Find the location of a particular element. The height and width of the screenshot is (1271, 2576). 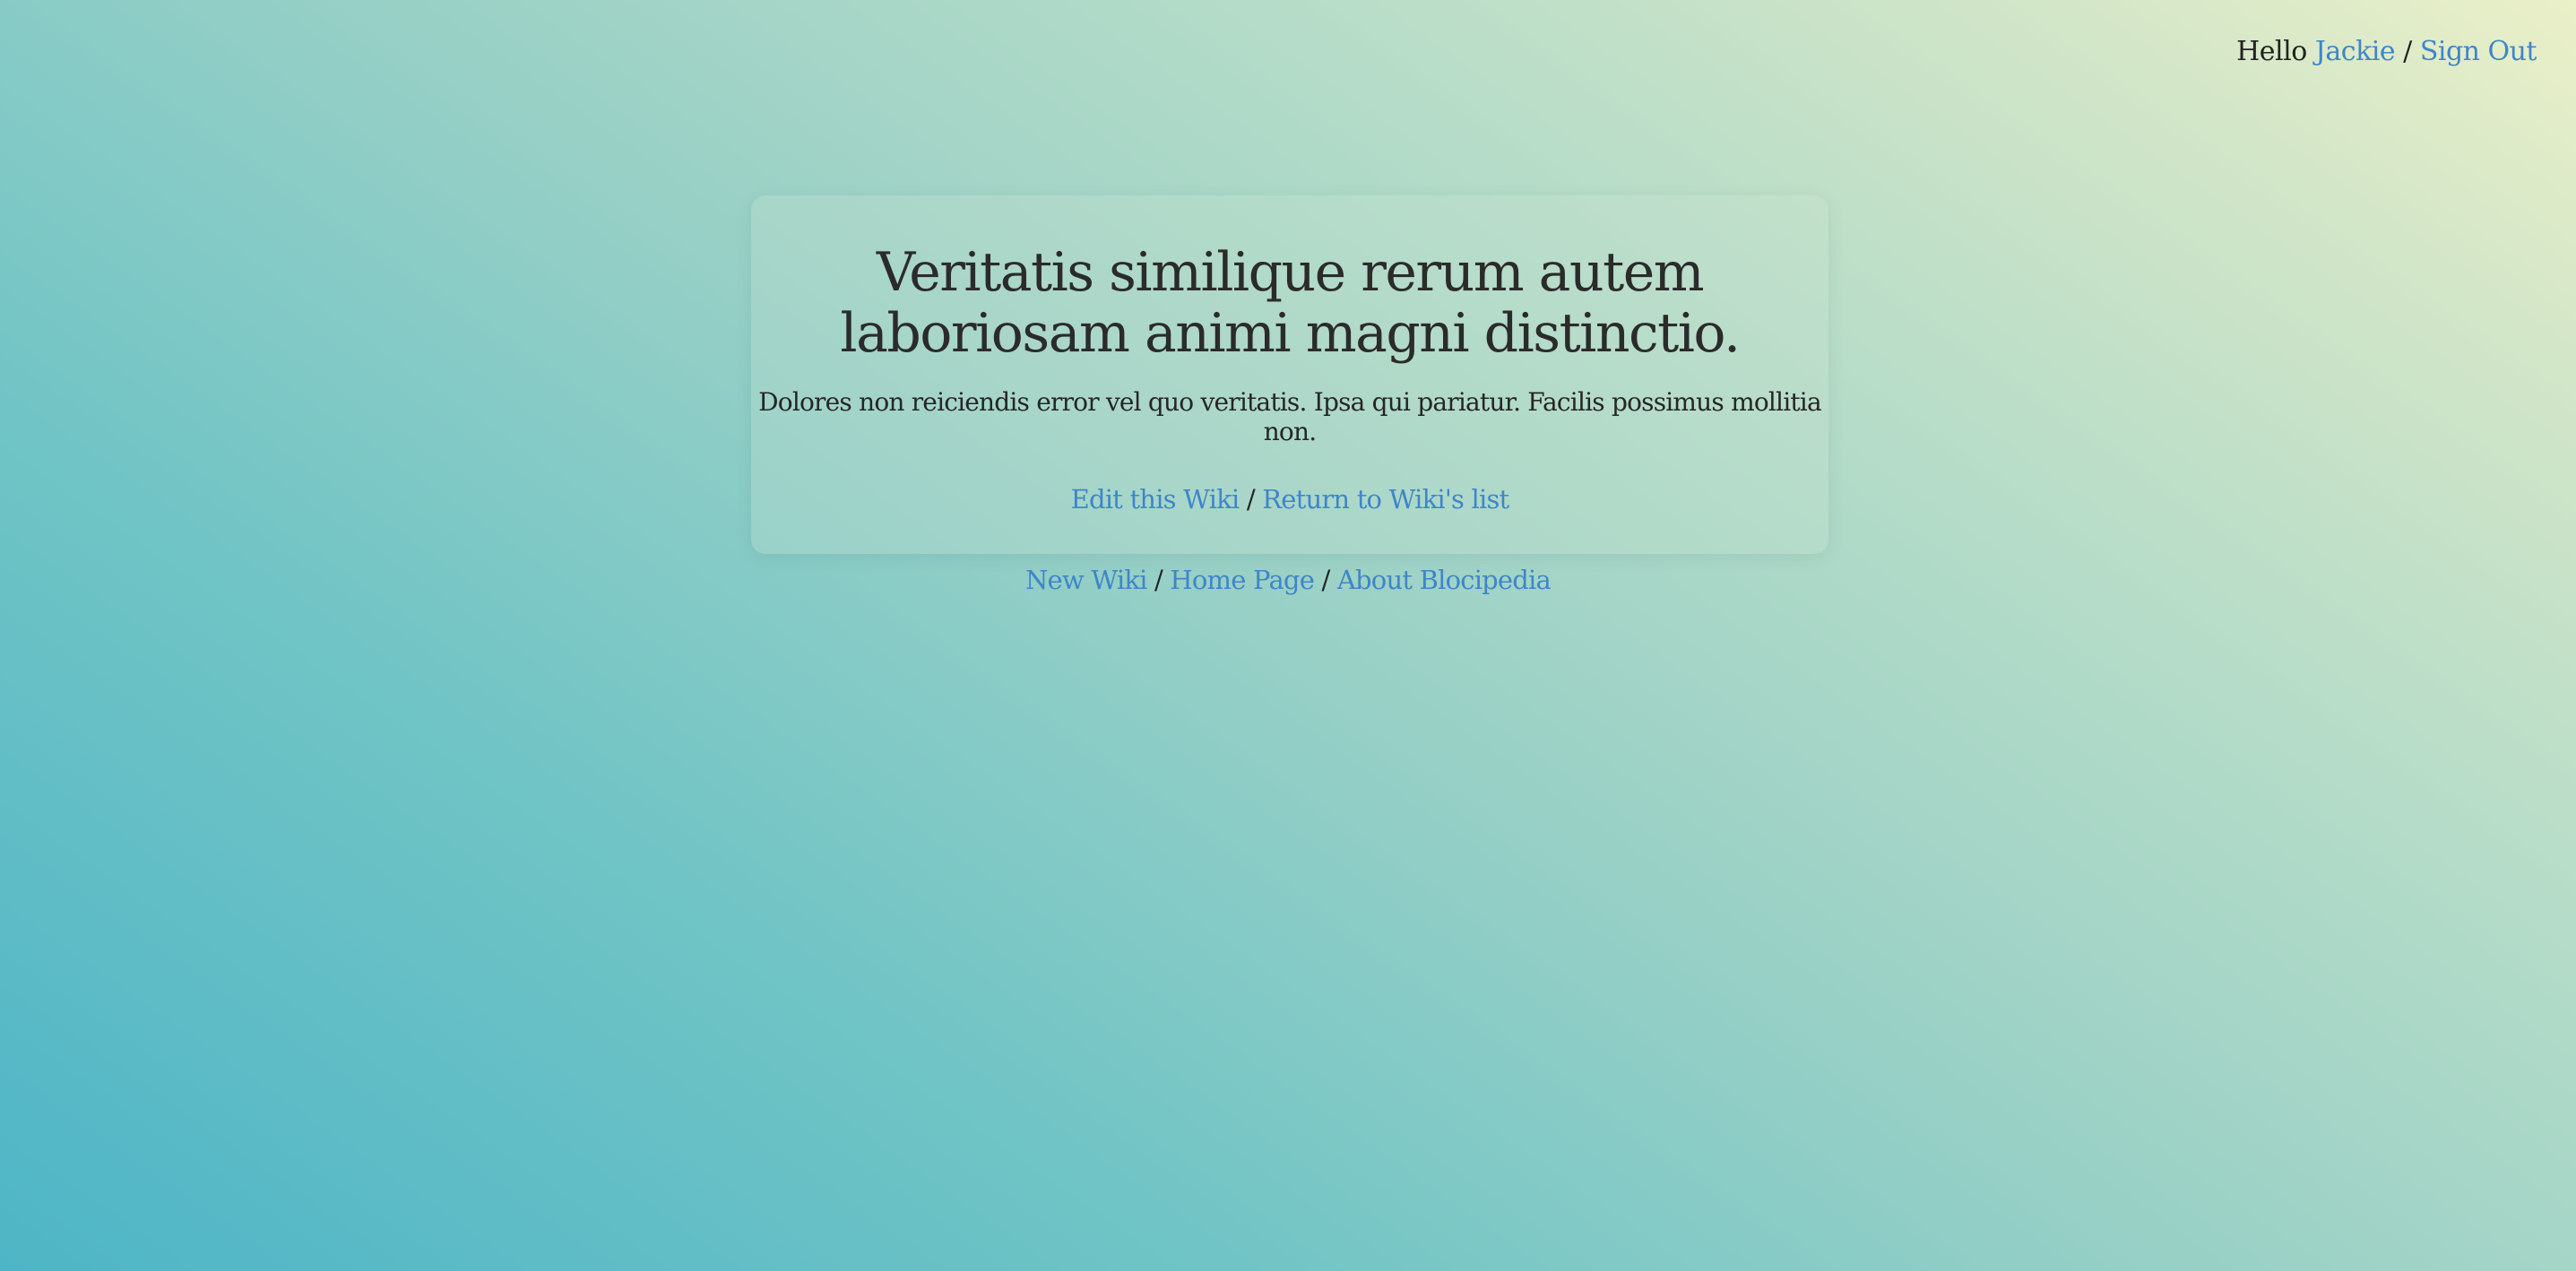

about-blocipedia-link: About Blocipedia is located at coordinates (1444, 580).